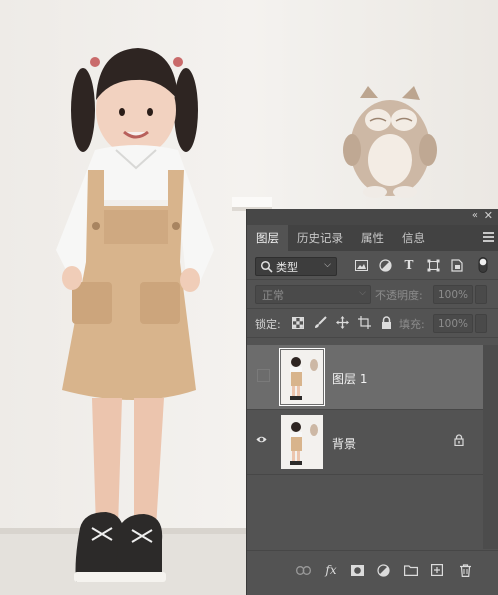 This screenshot has width=498, height=595. I want to click on lock-icon, so click(459, 440).